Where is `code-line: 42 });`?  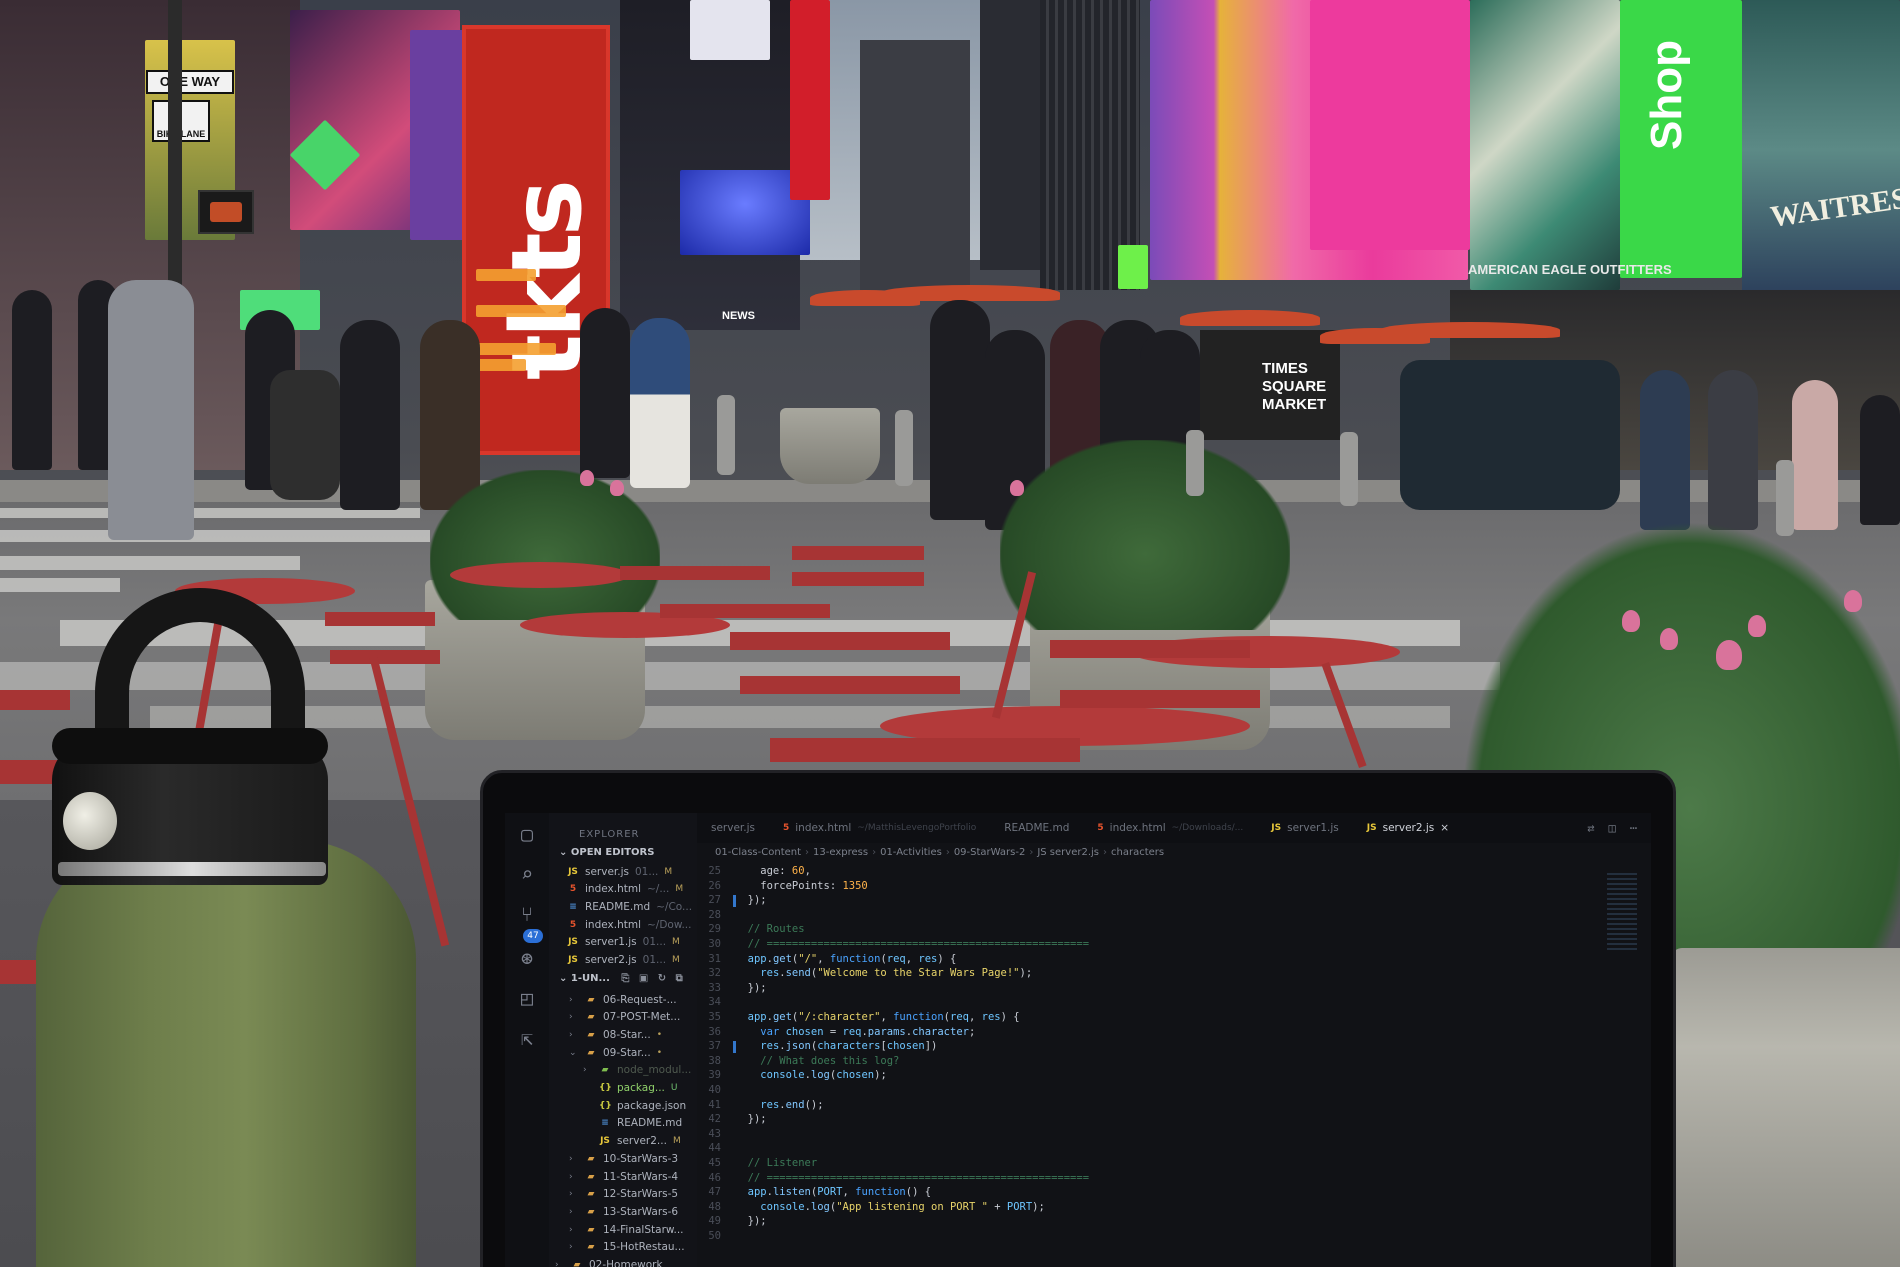 code-line: 42 }); is located at coordinates (731, 1120).